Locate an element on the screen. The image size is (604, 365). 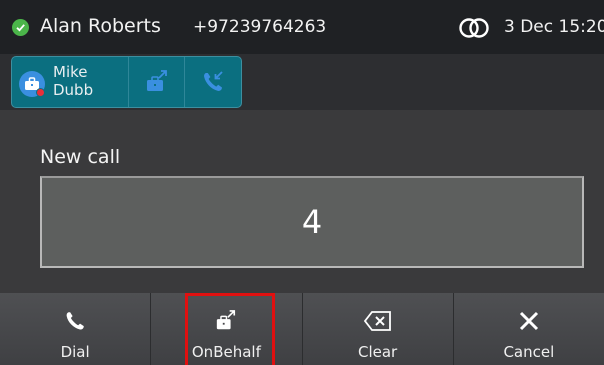
cancel-label: Cancel is located at coordinates (529, 352).